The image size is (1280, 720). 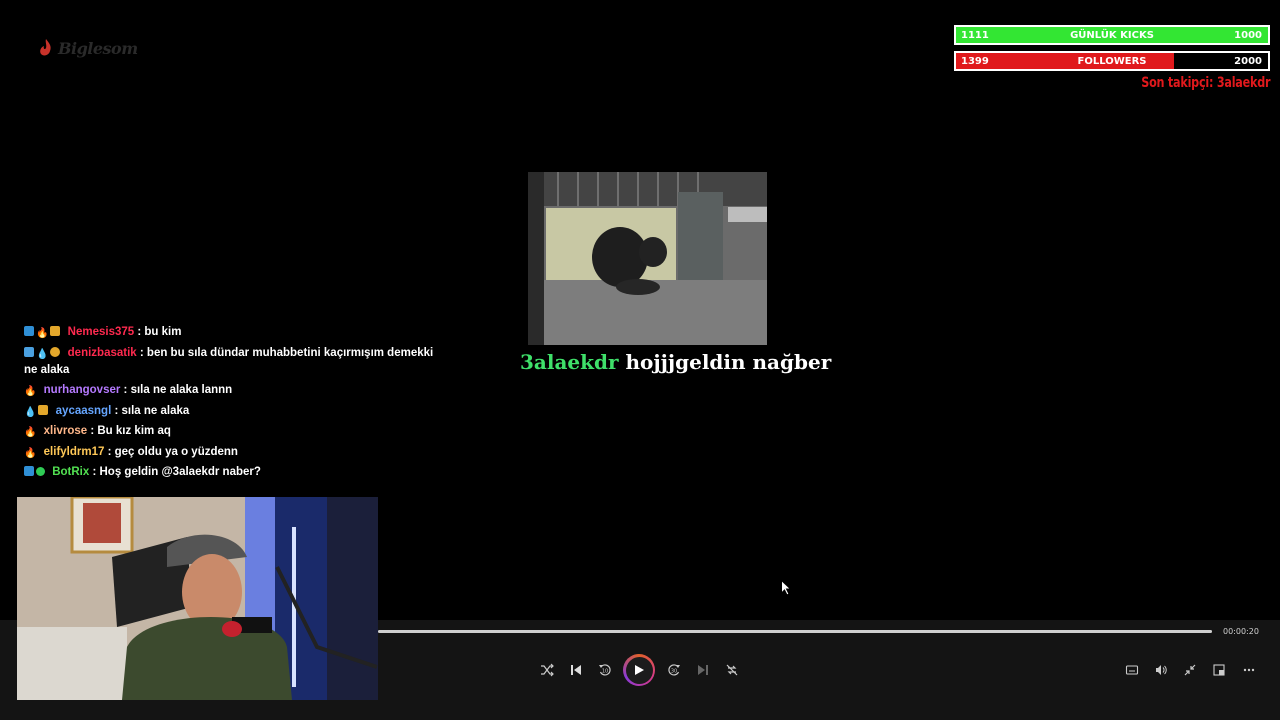 I want to click on more-button, so click(x=1249, y=670).